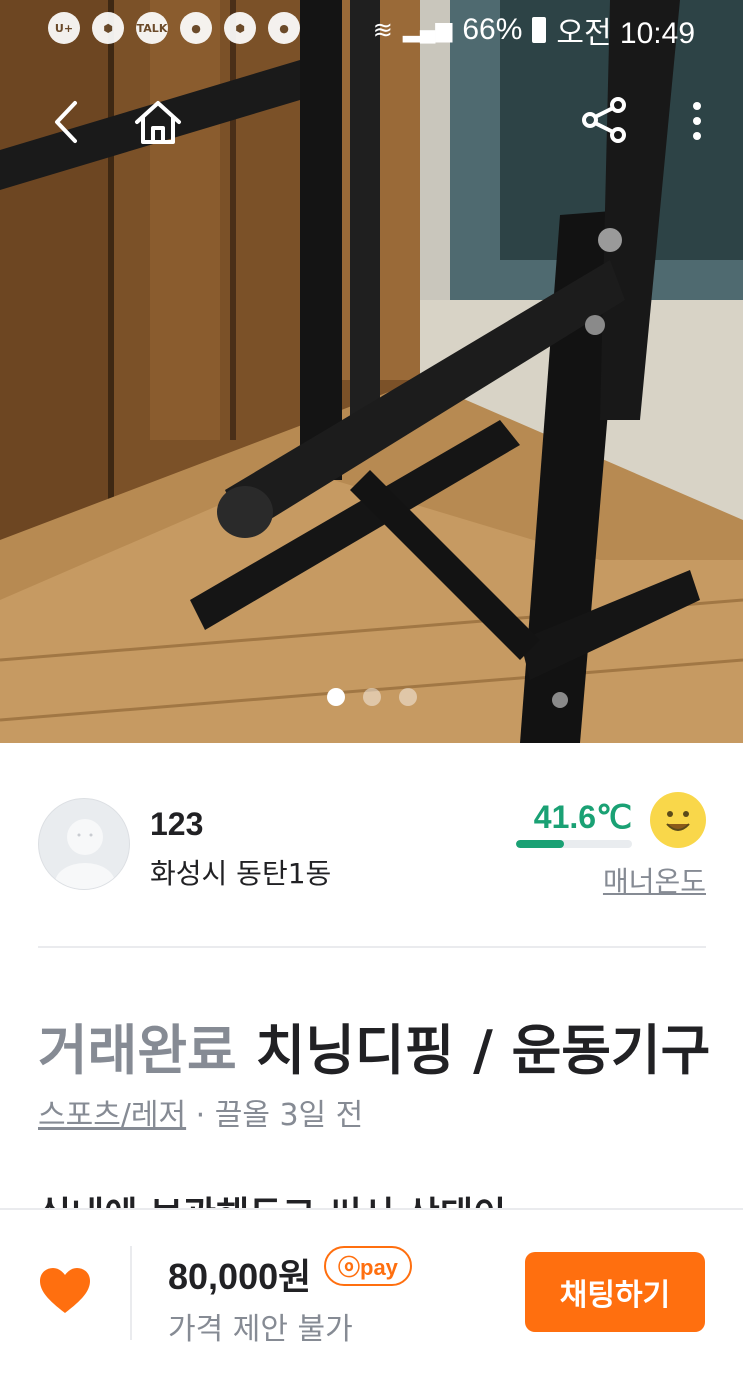  What do you see at coordinates (615, 1292) in the screenshot?
I see `chat-button: 채팅하기` at bounding box center [615, 1292].